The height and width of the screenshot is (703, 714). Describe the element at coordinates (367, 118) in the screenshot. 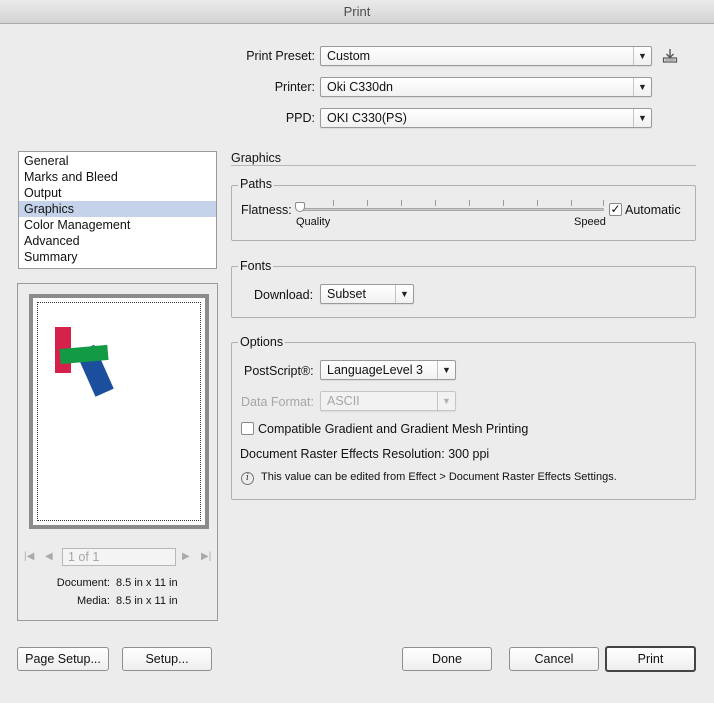

I see `ppd-value: OKI C330(PS)` at that location.